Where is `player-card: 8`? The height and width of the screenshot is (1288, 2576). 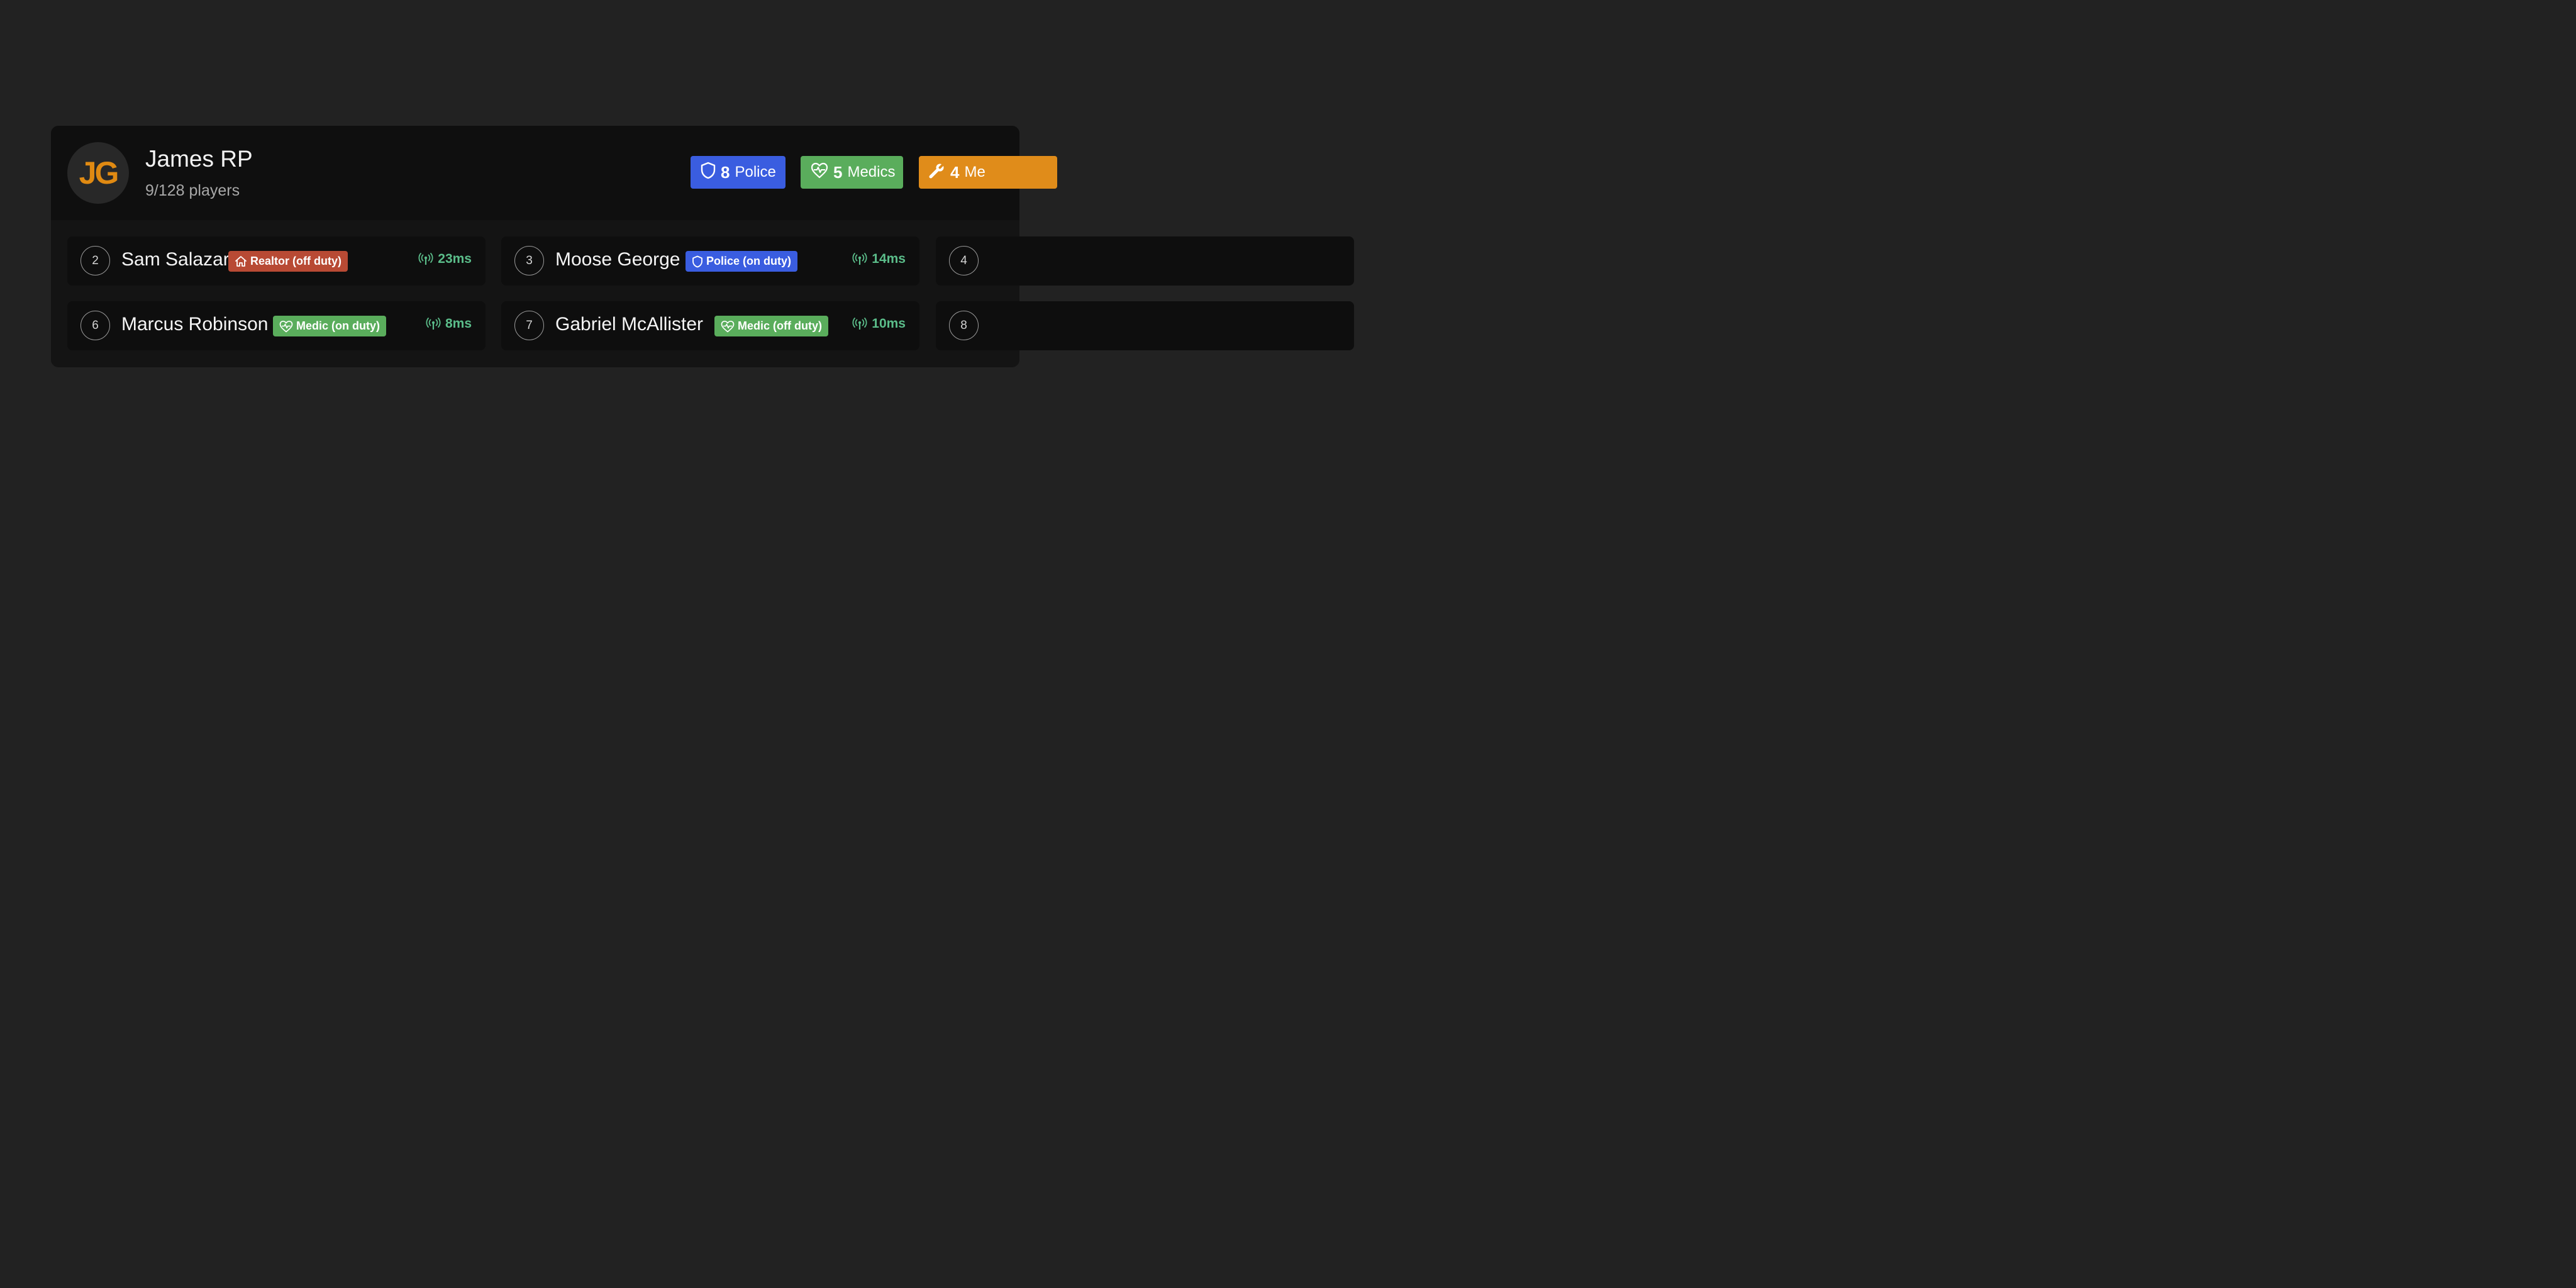 player-card: 8 is located at coordinates (1145, 325).